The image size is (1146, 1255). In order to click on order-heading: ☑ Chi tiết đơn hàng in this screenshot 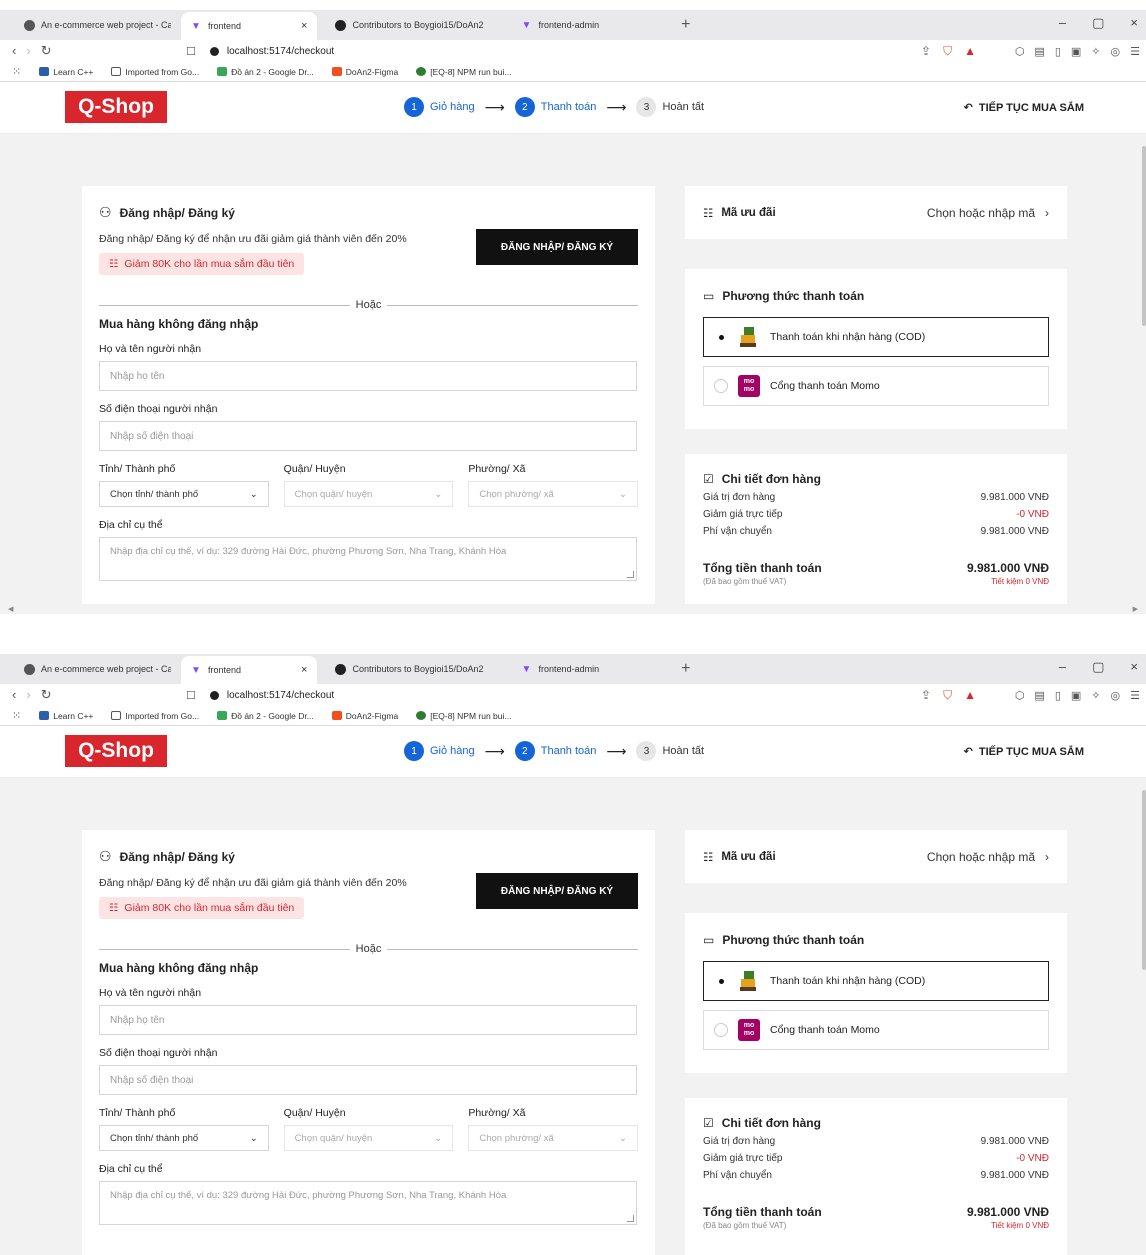, I will do `click(762, 479)`.